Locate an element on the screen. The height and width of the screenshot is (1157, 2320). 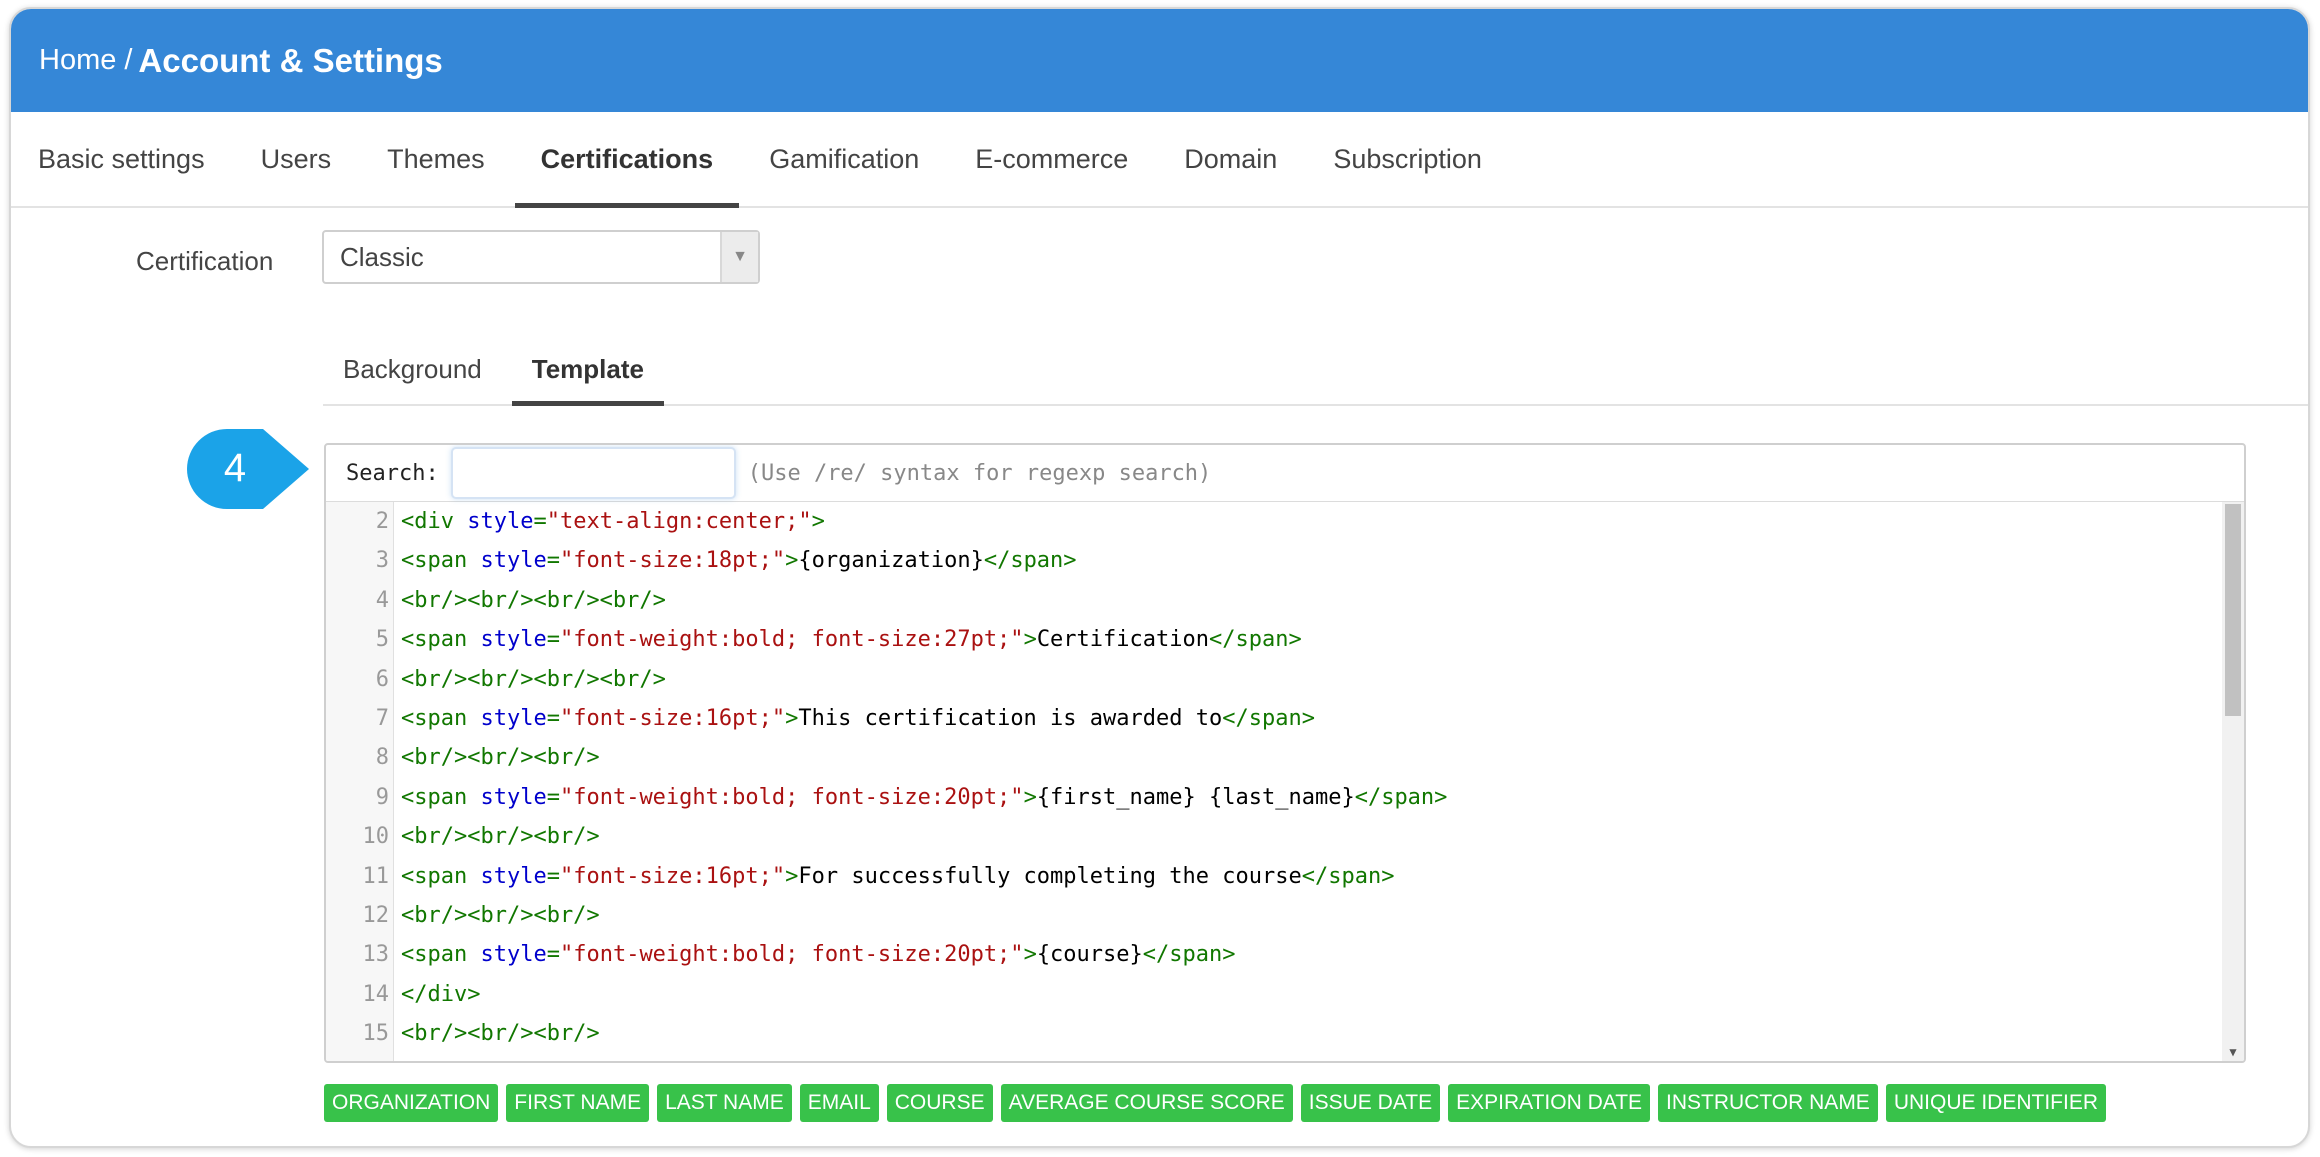
code-token-text: {first_name} {last_name} is located at coordinates (1195, 797).